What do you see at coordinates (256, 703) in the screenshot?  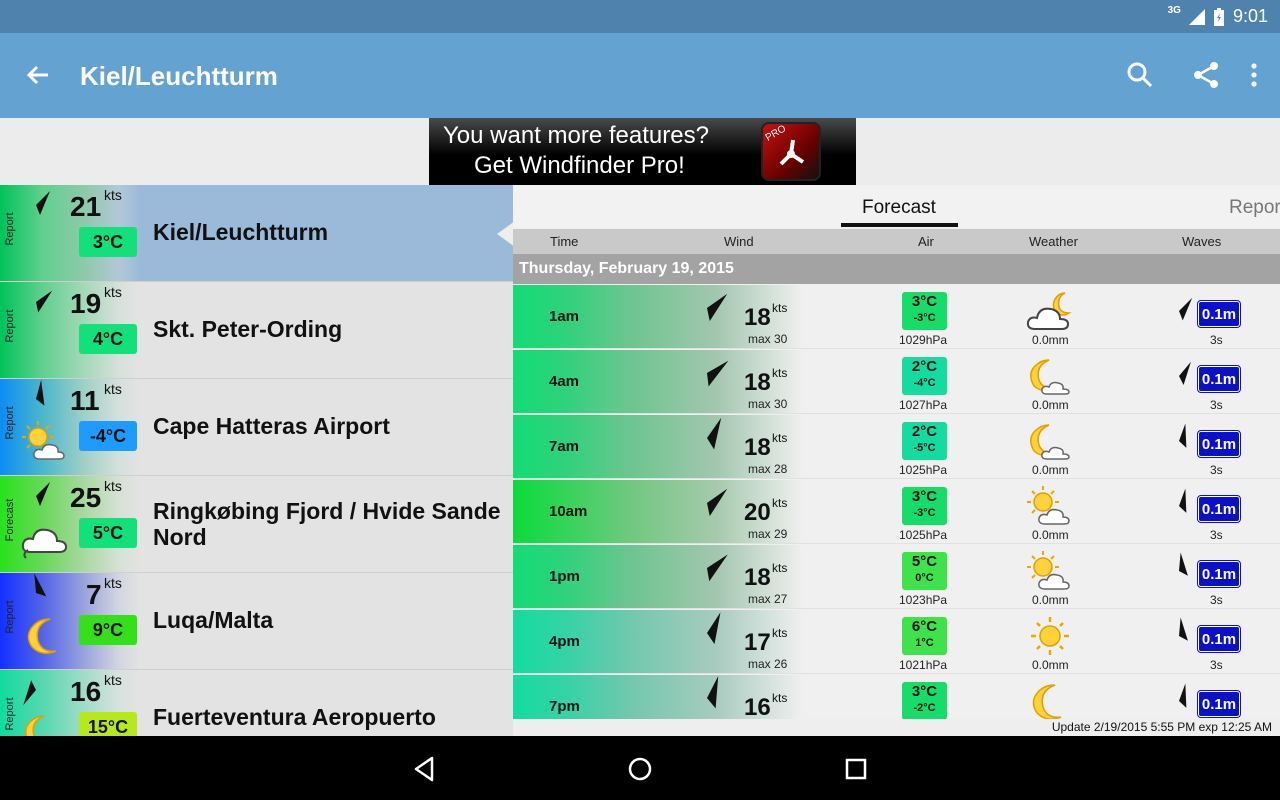 I see `favorite-item: Report 16 kts 15°C Fuerteventura Aeropuerto` at bounding box center [256, 703].